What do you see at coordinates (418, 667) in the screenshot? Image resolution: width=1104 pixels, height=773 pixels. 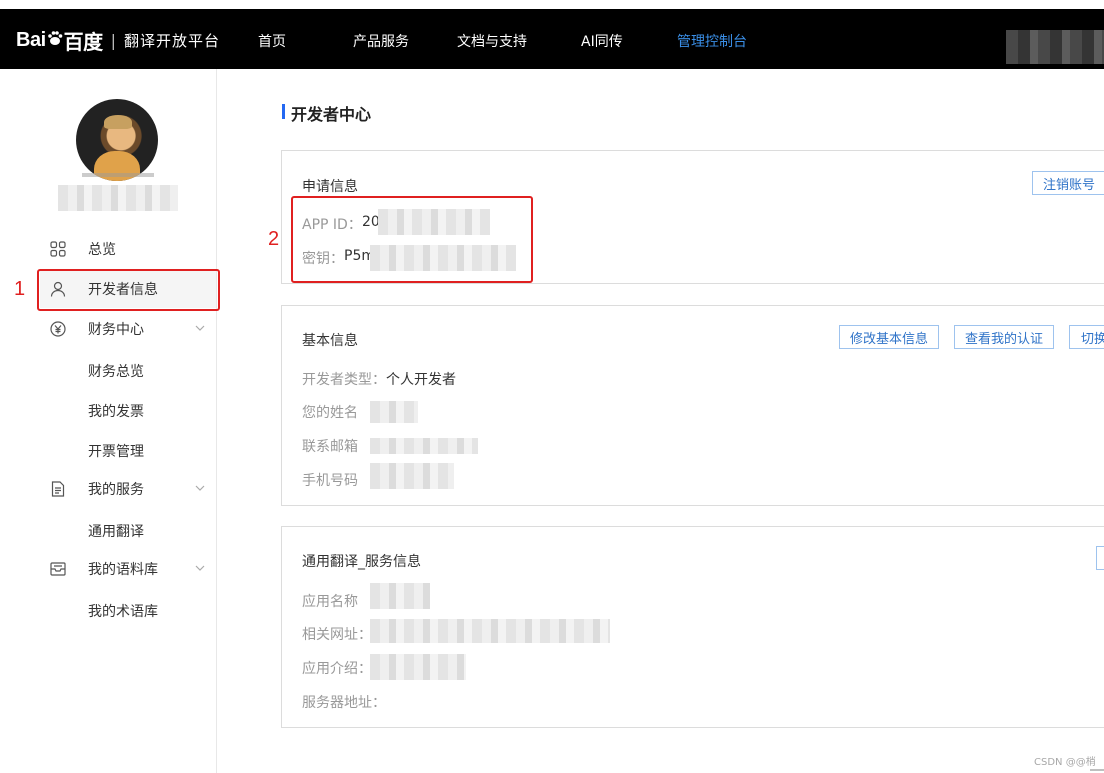 I see `app-intro-redacted` at bounding box center [418, 667].